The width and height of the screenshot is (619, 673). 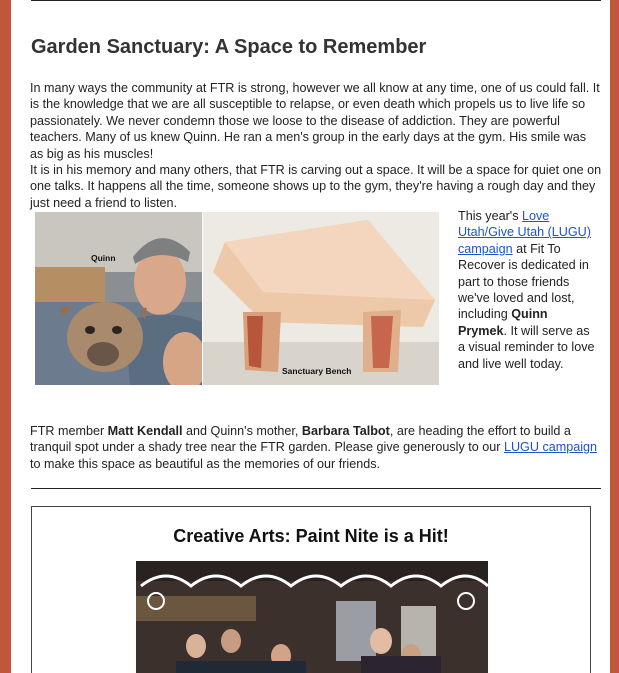 I want to click on quinn-photo-label: Quinn, so click(x=103, y=258).